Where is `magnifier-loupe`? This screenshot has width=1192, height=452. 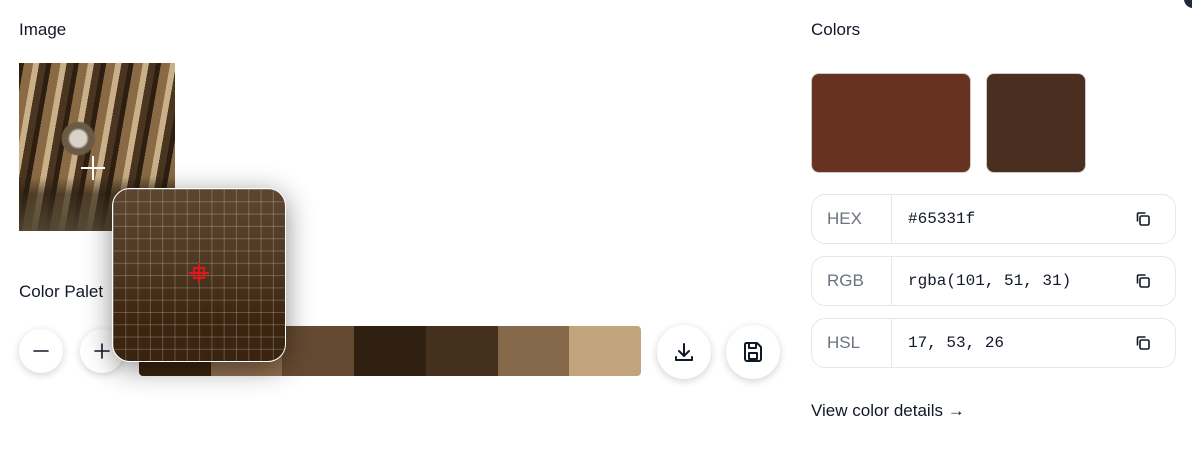
magnifier-loupe is located at coordinates (199, 275).